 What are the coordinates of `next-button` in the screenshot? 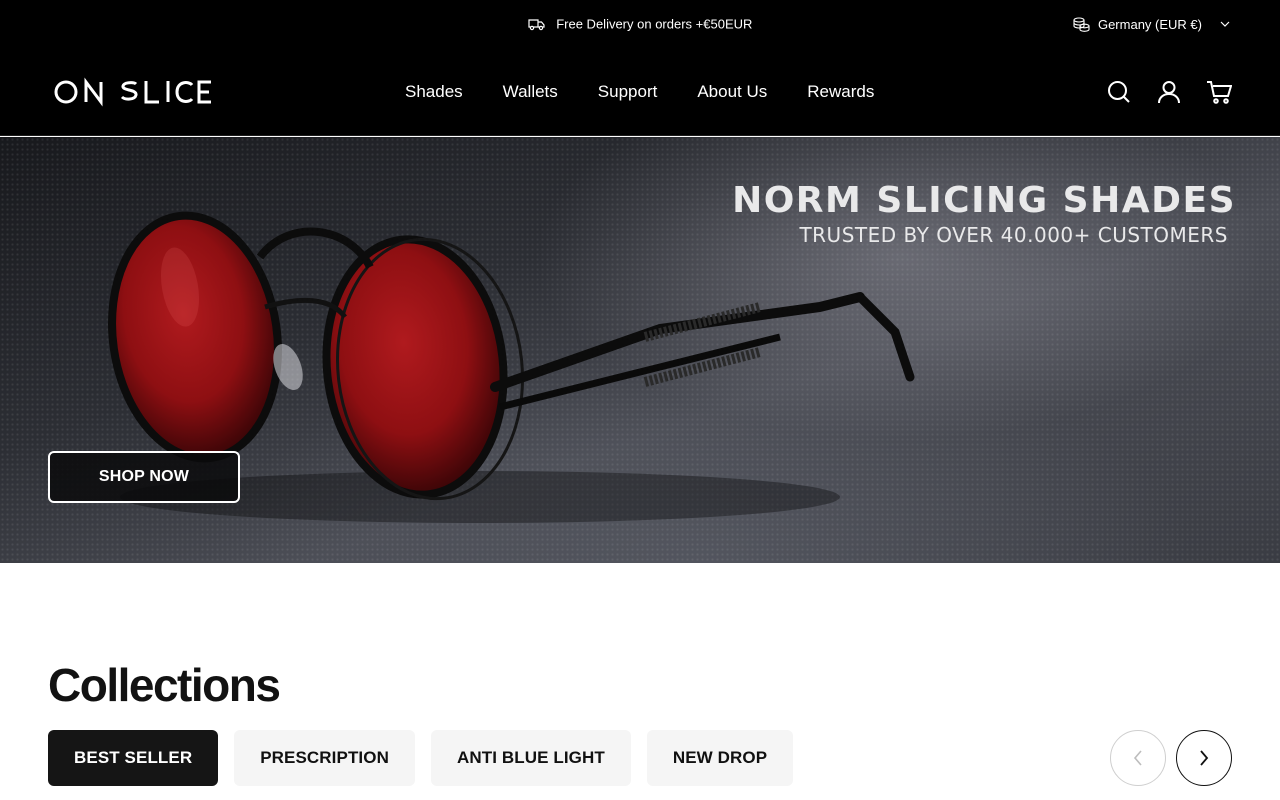 It's located at (1204, 758).